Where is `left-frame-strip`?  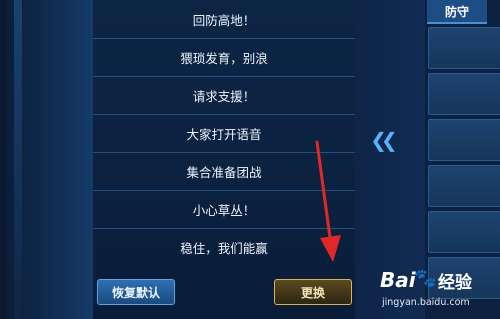
left-frame-strip is located at coordinates (18, 159).